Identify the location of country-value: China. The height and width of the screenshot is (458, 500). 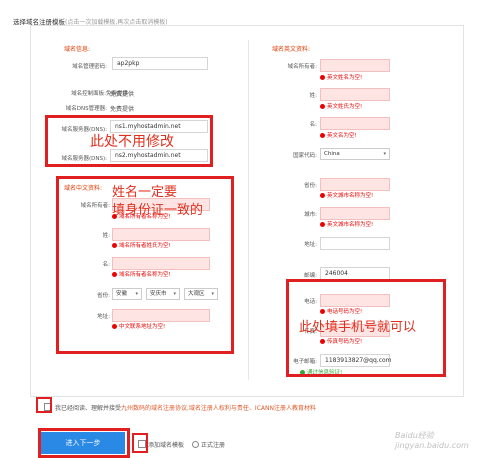
(332, 154).